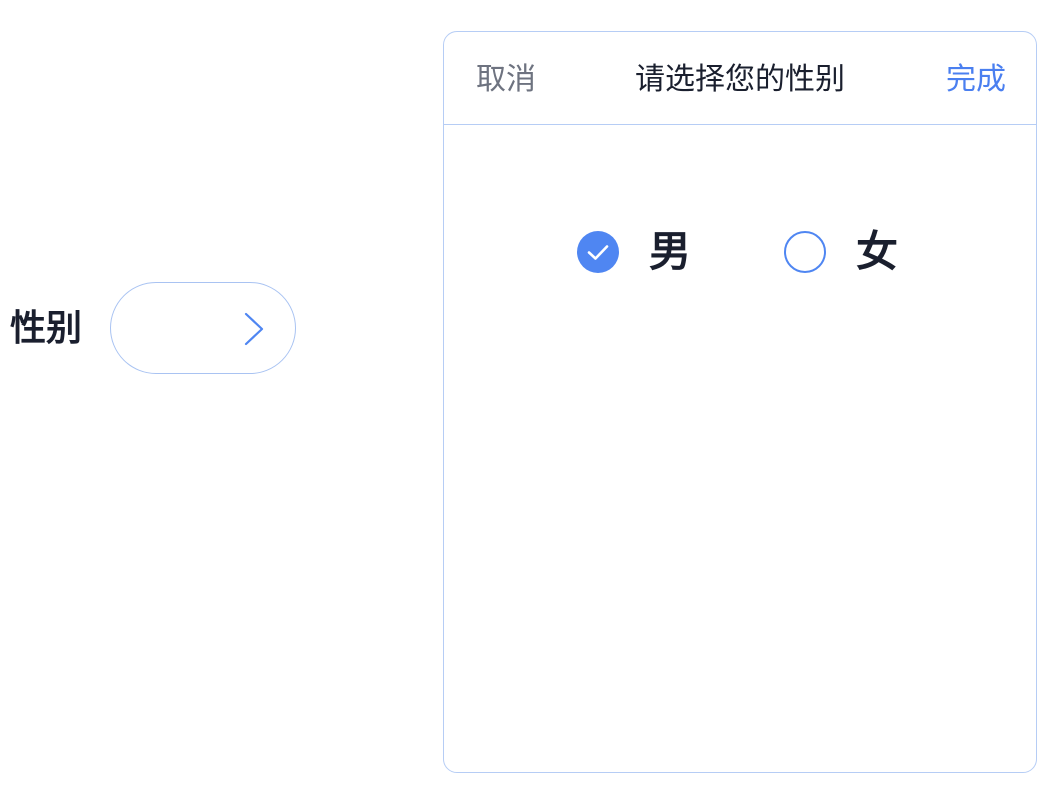 Image resolution: width=1062 pixels, height=792 pixels. I want to click on chevron-right-icon, so click(254, 329).